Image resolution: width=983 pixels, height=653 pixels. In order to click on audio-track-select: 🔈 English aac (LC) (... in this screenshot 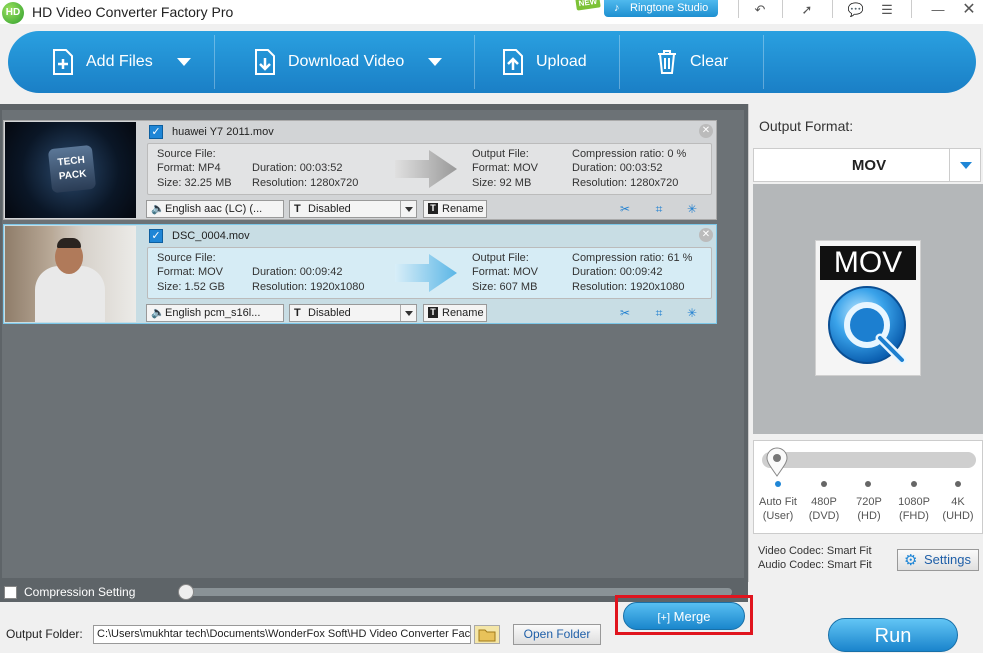, I will do `click(215, 209)`.